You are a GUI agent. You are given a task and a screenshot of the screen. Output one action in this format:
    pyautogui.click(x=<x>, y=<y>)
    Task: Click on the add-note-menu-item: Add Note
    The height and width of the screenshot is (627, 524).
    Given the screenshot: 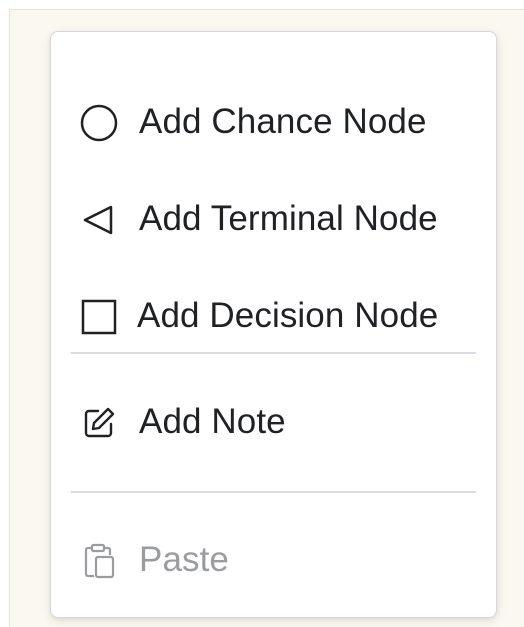 What is the action you would take?
    pyautogui.click(x=273, y=423)
    